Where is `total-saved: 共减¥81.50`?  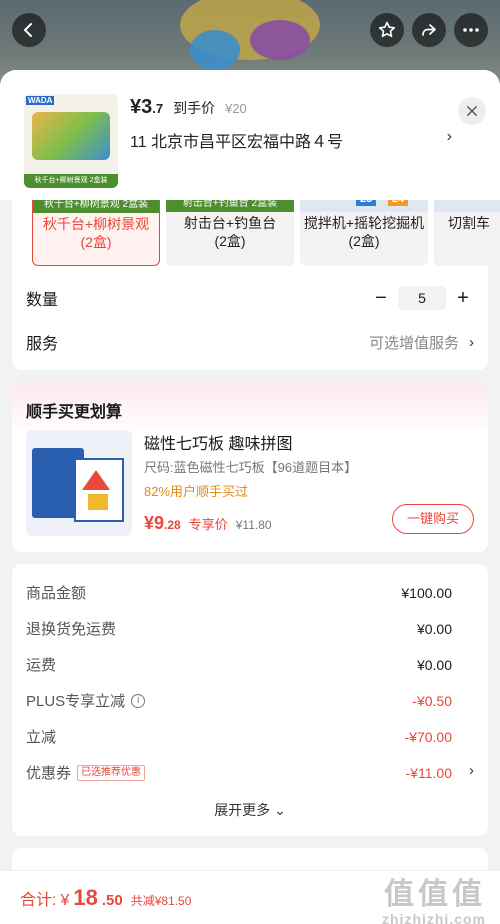
total-saved: 共减¥81.50 is located at coordinates (161, 901).